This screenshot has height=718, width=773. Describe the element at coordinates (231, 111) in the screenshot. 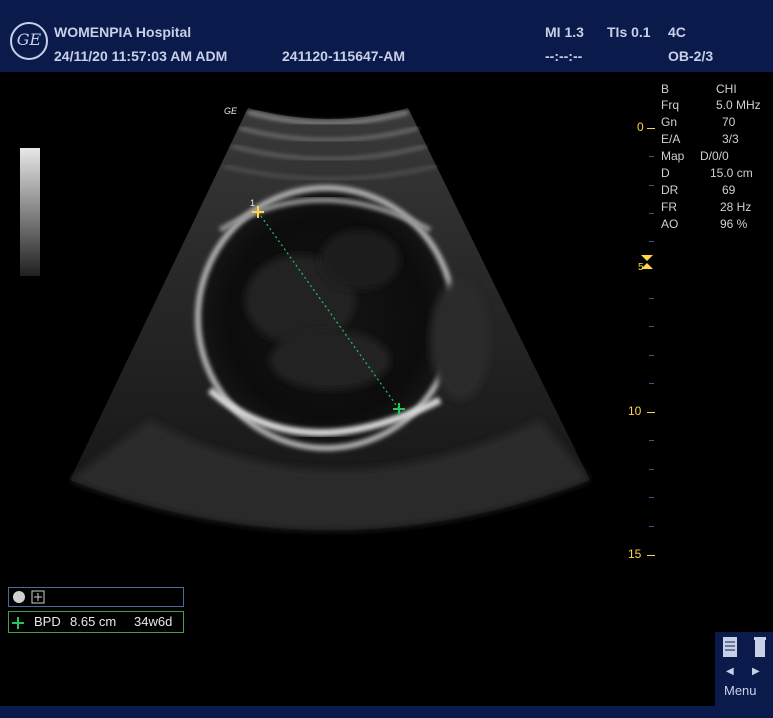

I see `probe-orientation-mark: GE` at that location.